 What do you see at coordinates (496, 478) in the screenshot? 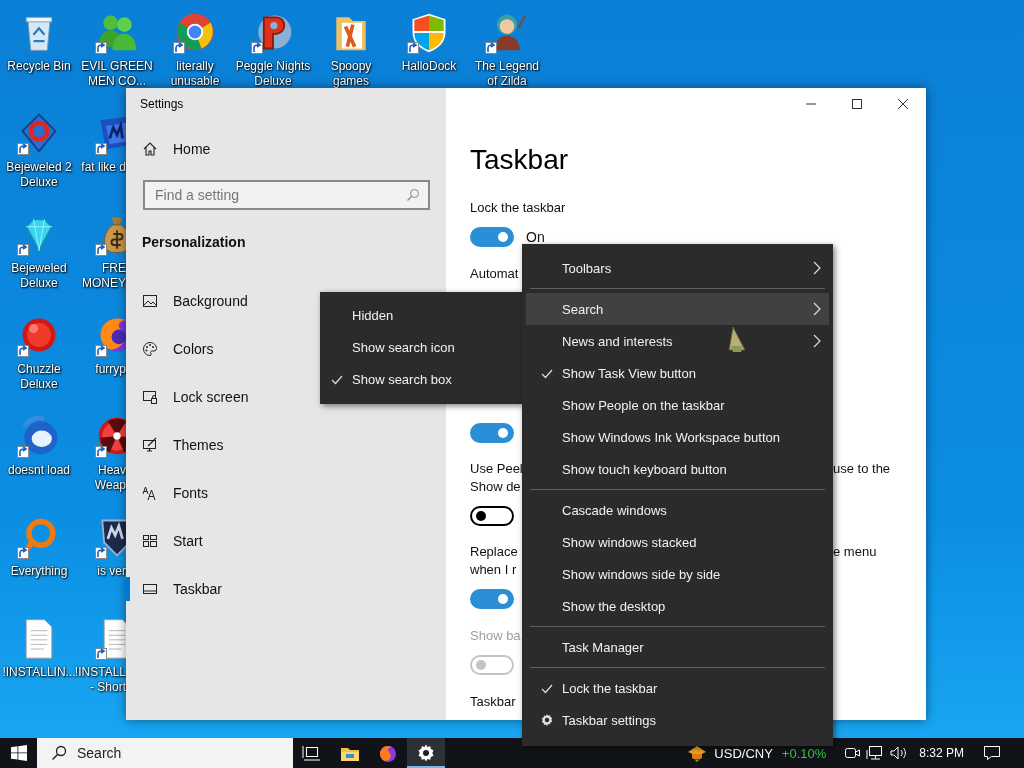
I see `setting-label: Use Peel Show de` at bounding box center [496, 478].